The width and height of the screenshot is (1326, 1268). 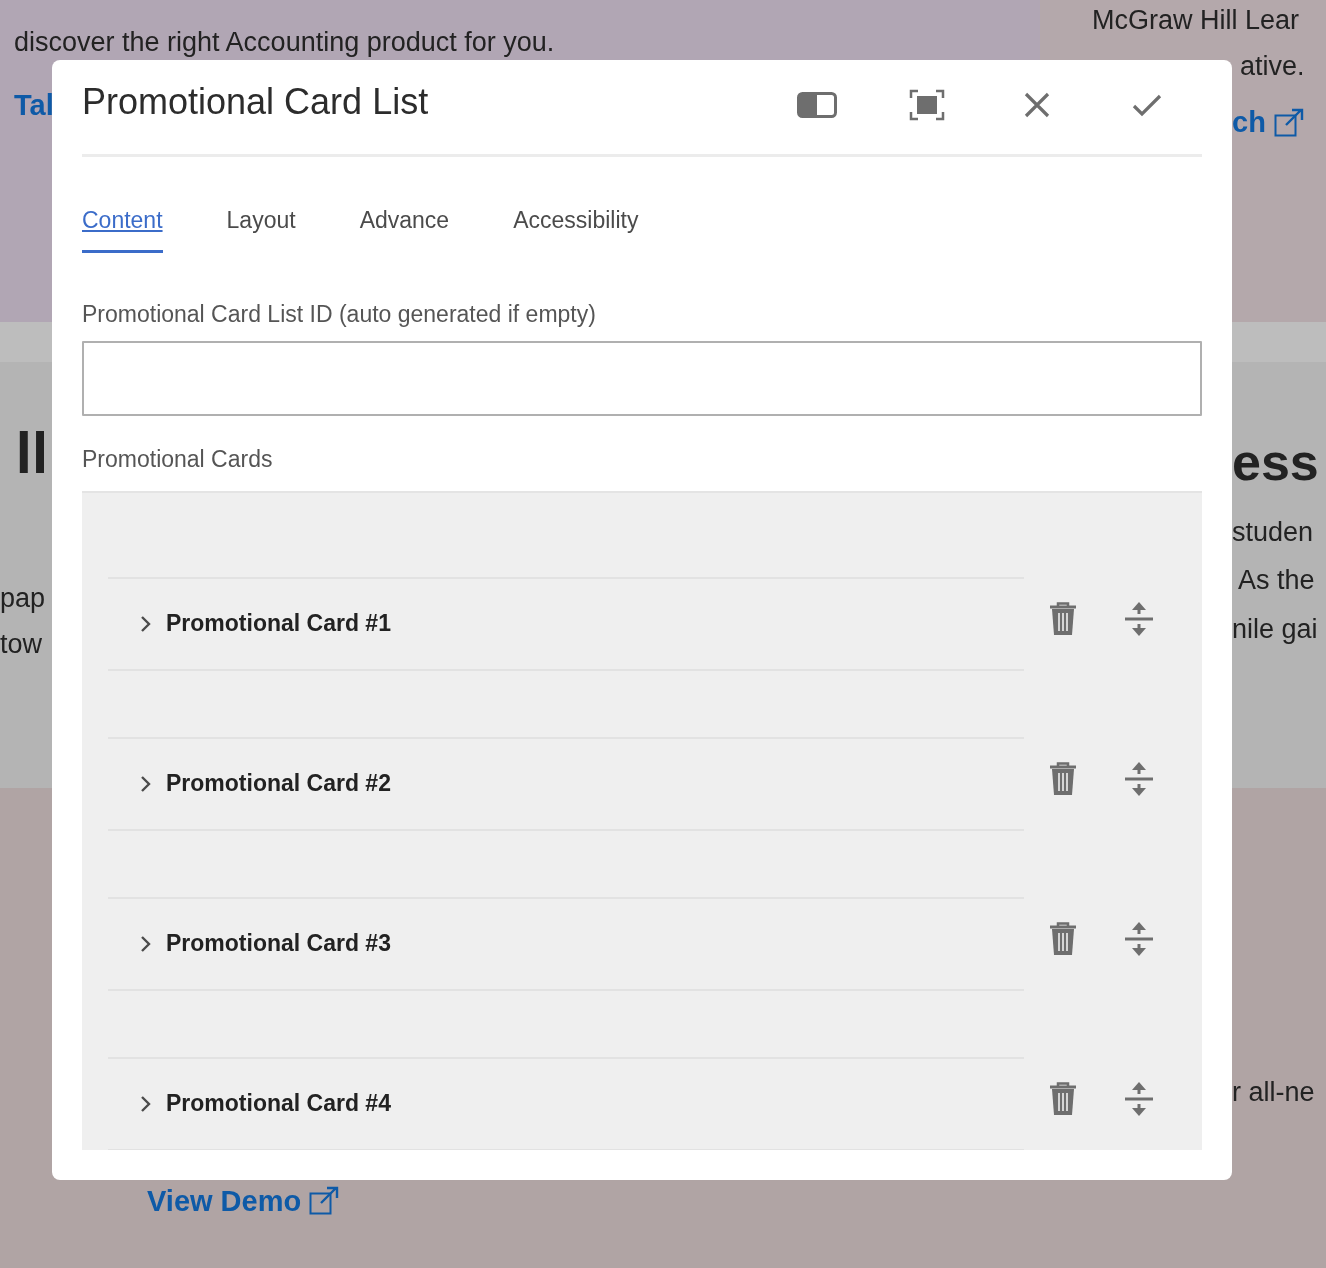 What do you see at coordinates (1147, 105) in the screenshot?
I see `check-icon` at bounding box center [1147, 105].